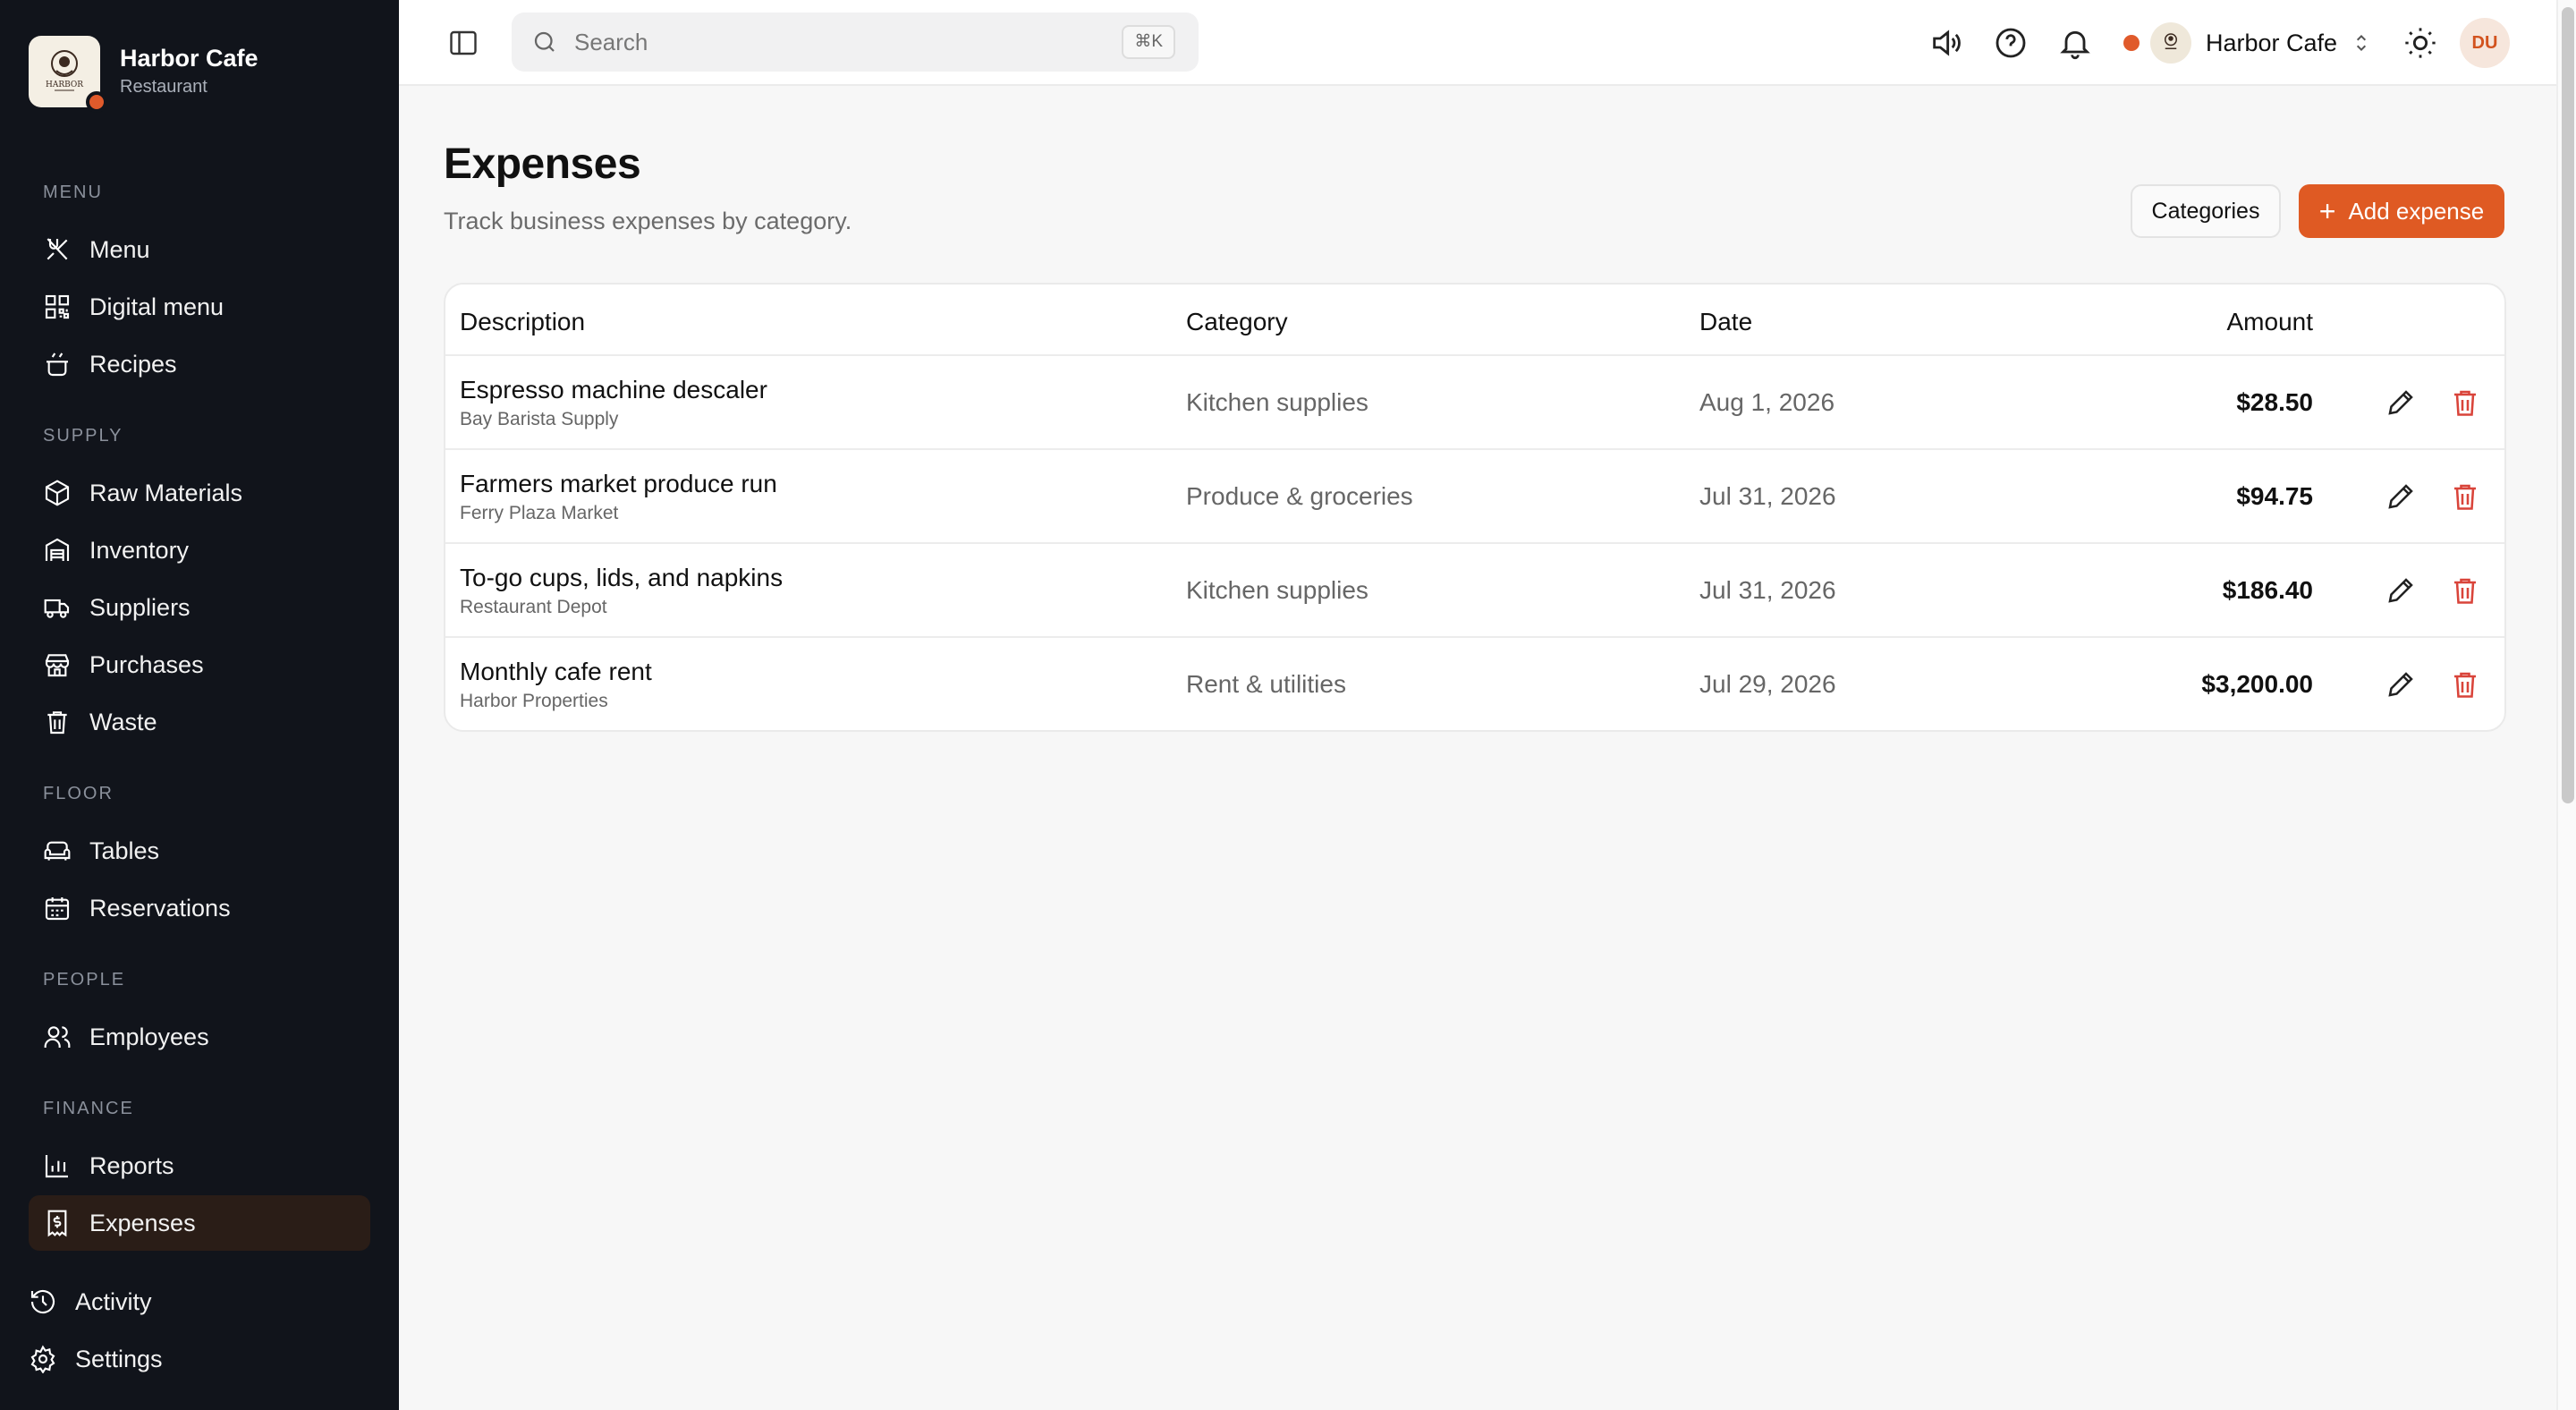 The image size is (2576, 1410). Describe the element at coordinates (2274, 402) in the screenshot. I see `expense-amount: $28.50` at that location.